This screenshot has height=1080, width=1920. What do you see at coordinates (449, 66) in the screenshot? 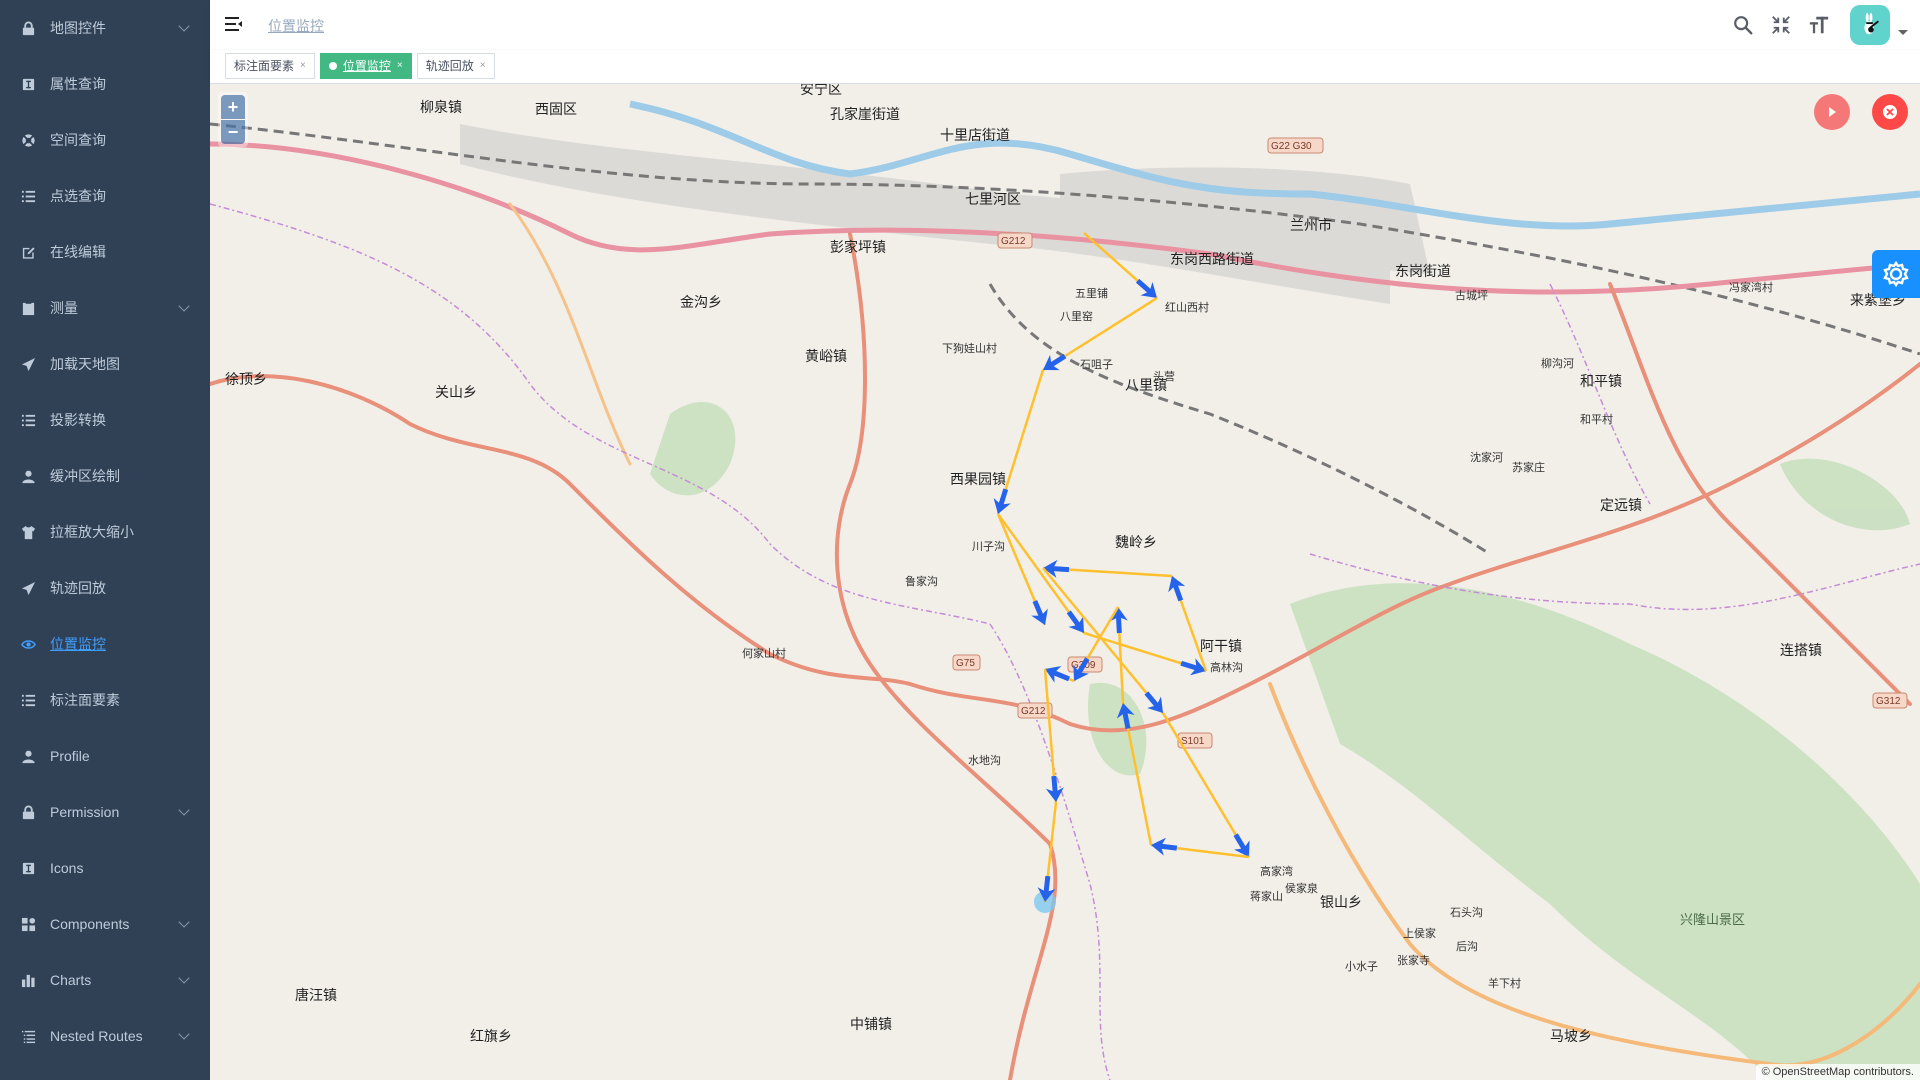
I see `tag-label: 轨迹回放` at bounding box center [449, 66].